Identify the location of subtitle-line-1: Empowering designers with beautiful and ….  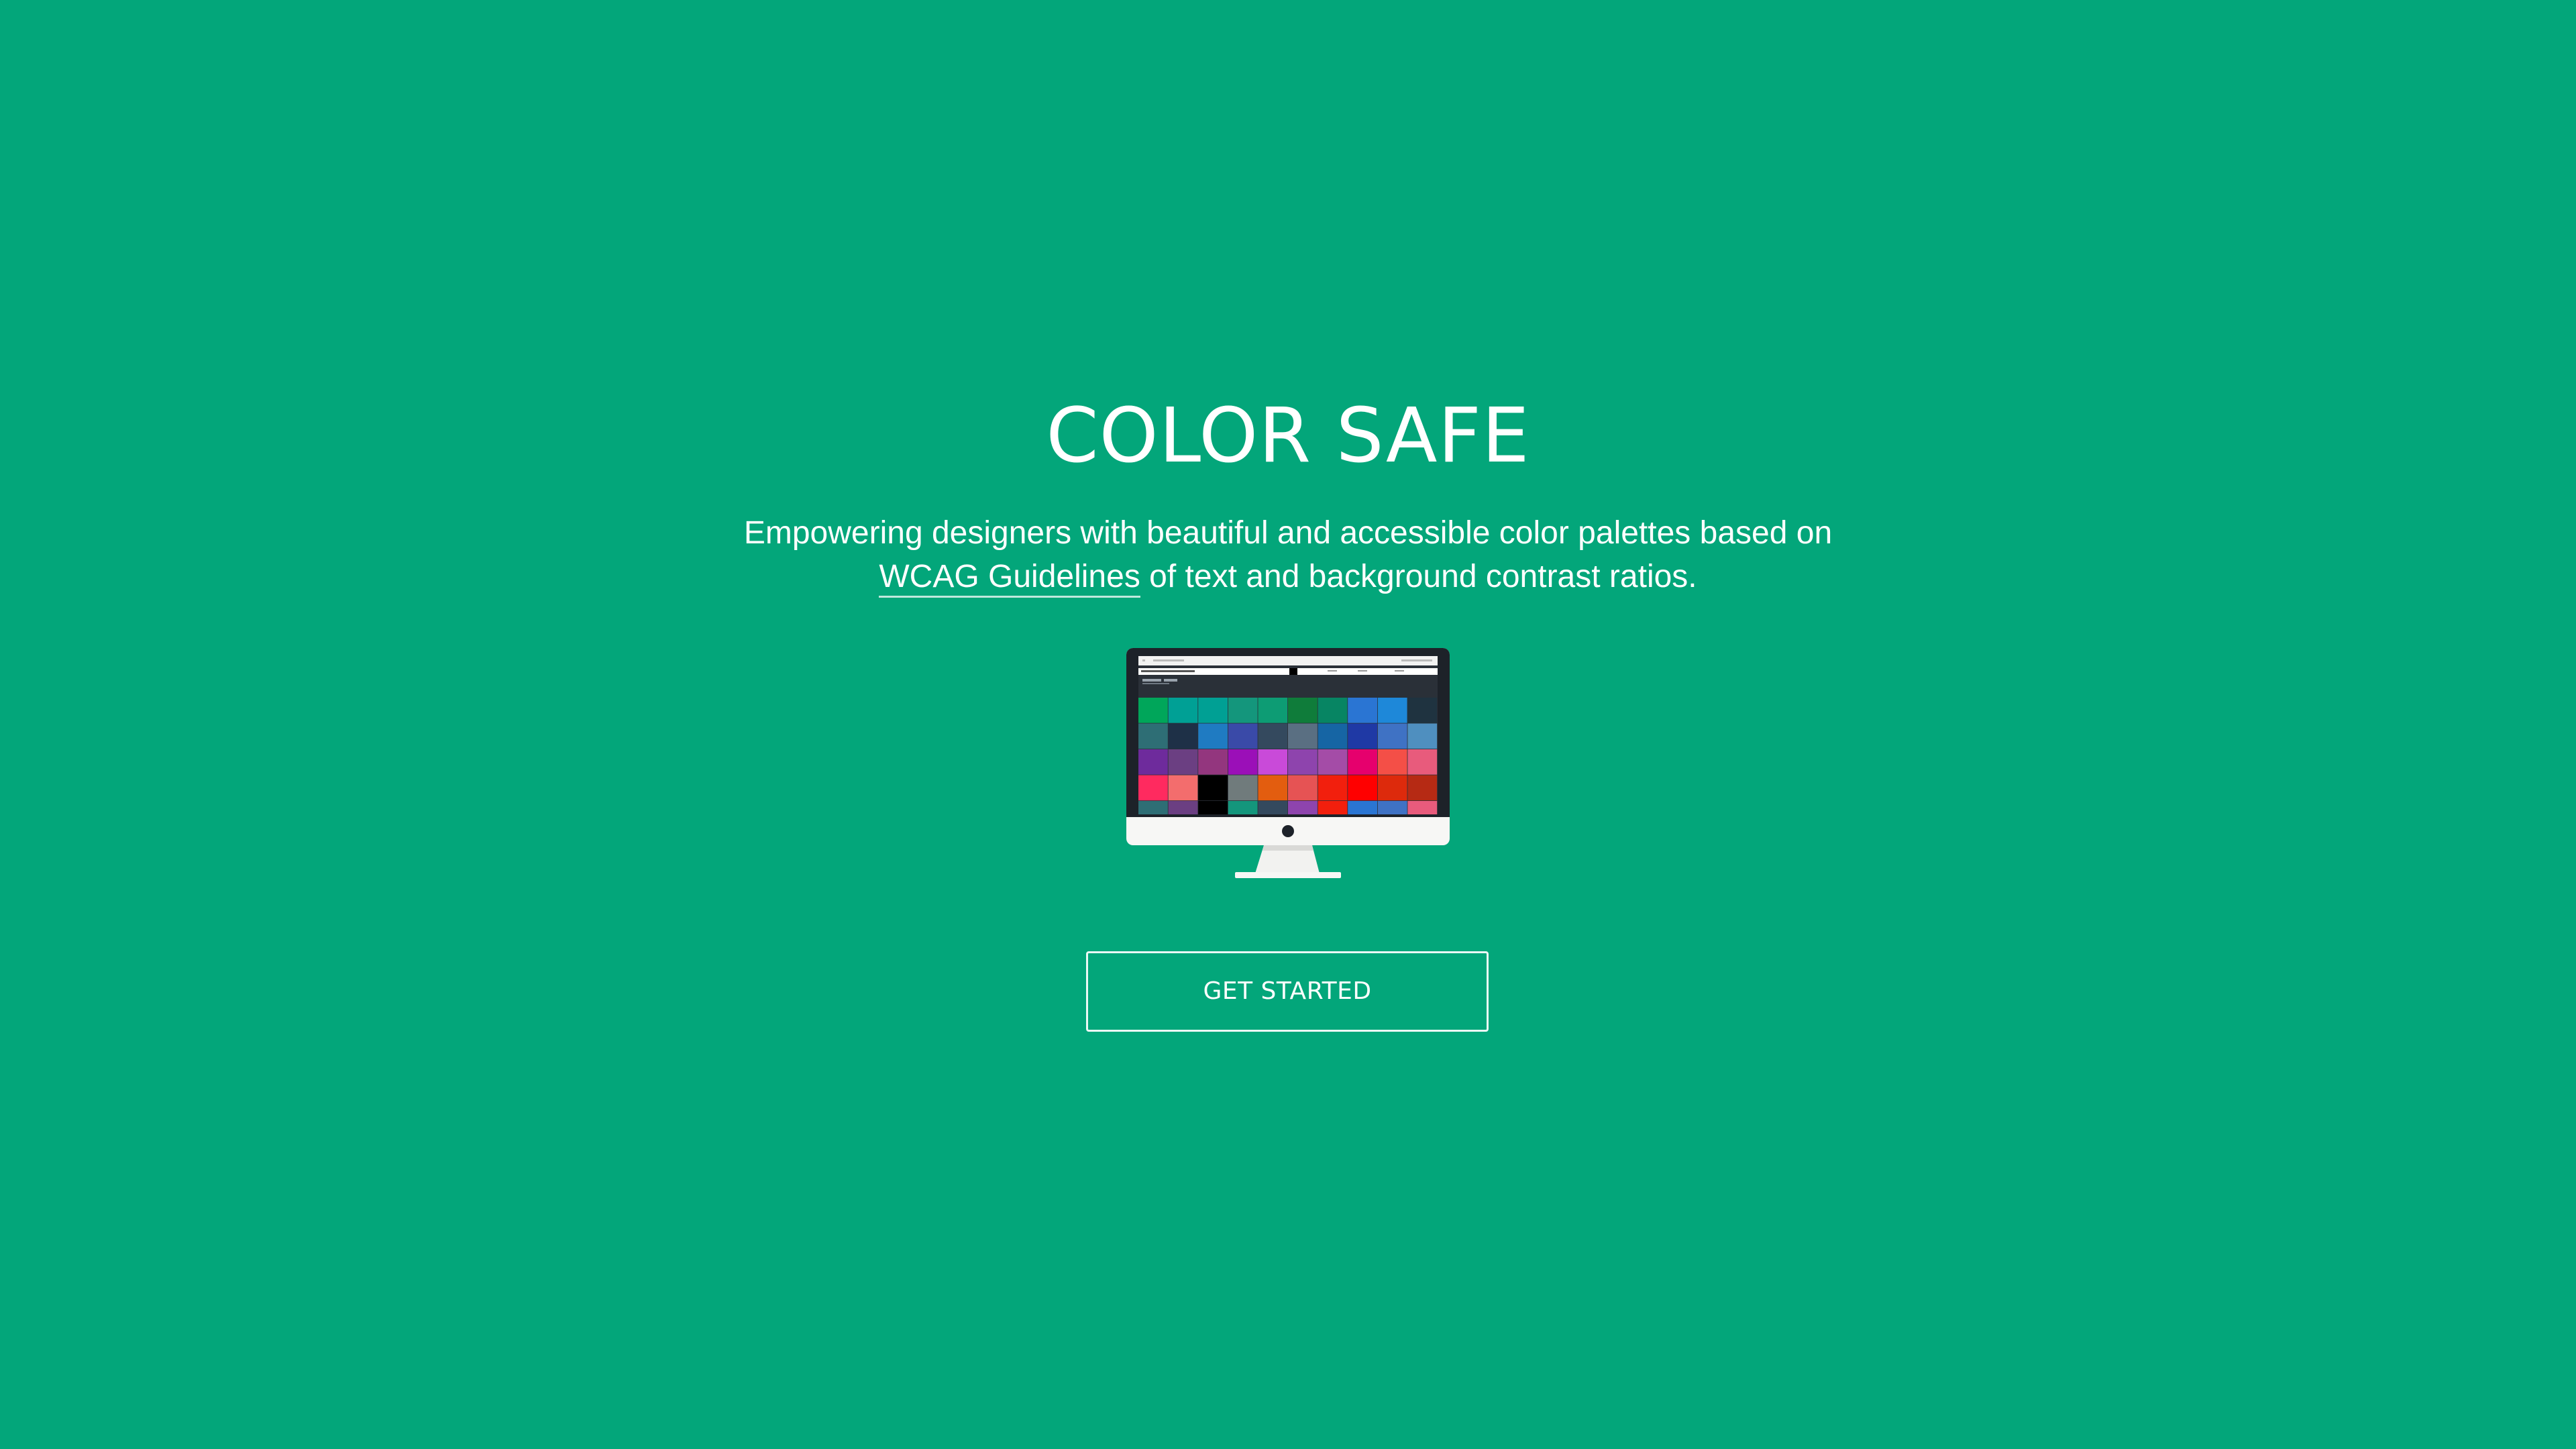
(1288, 533).